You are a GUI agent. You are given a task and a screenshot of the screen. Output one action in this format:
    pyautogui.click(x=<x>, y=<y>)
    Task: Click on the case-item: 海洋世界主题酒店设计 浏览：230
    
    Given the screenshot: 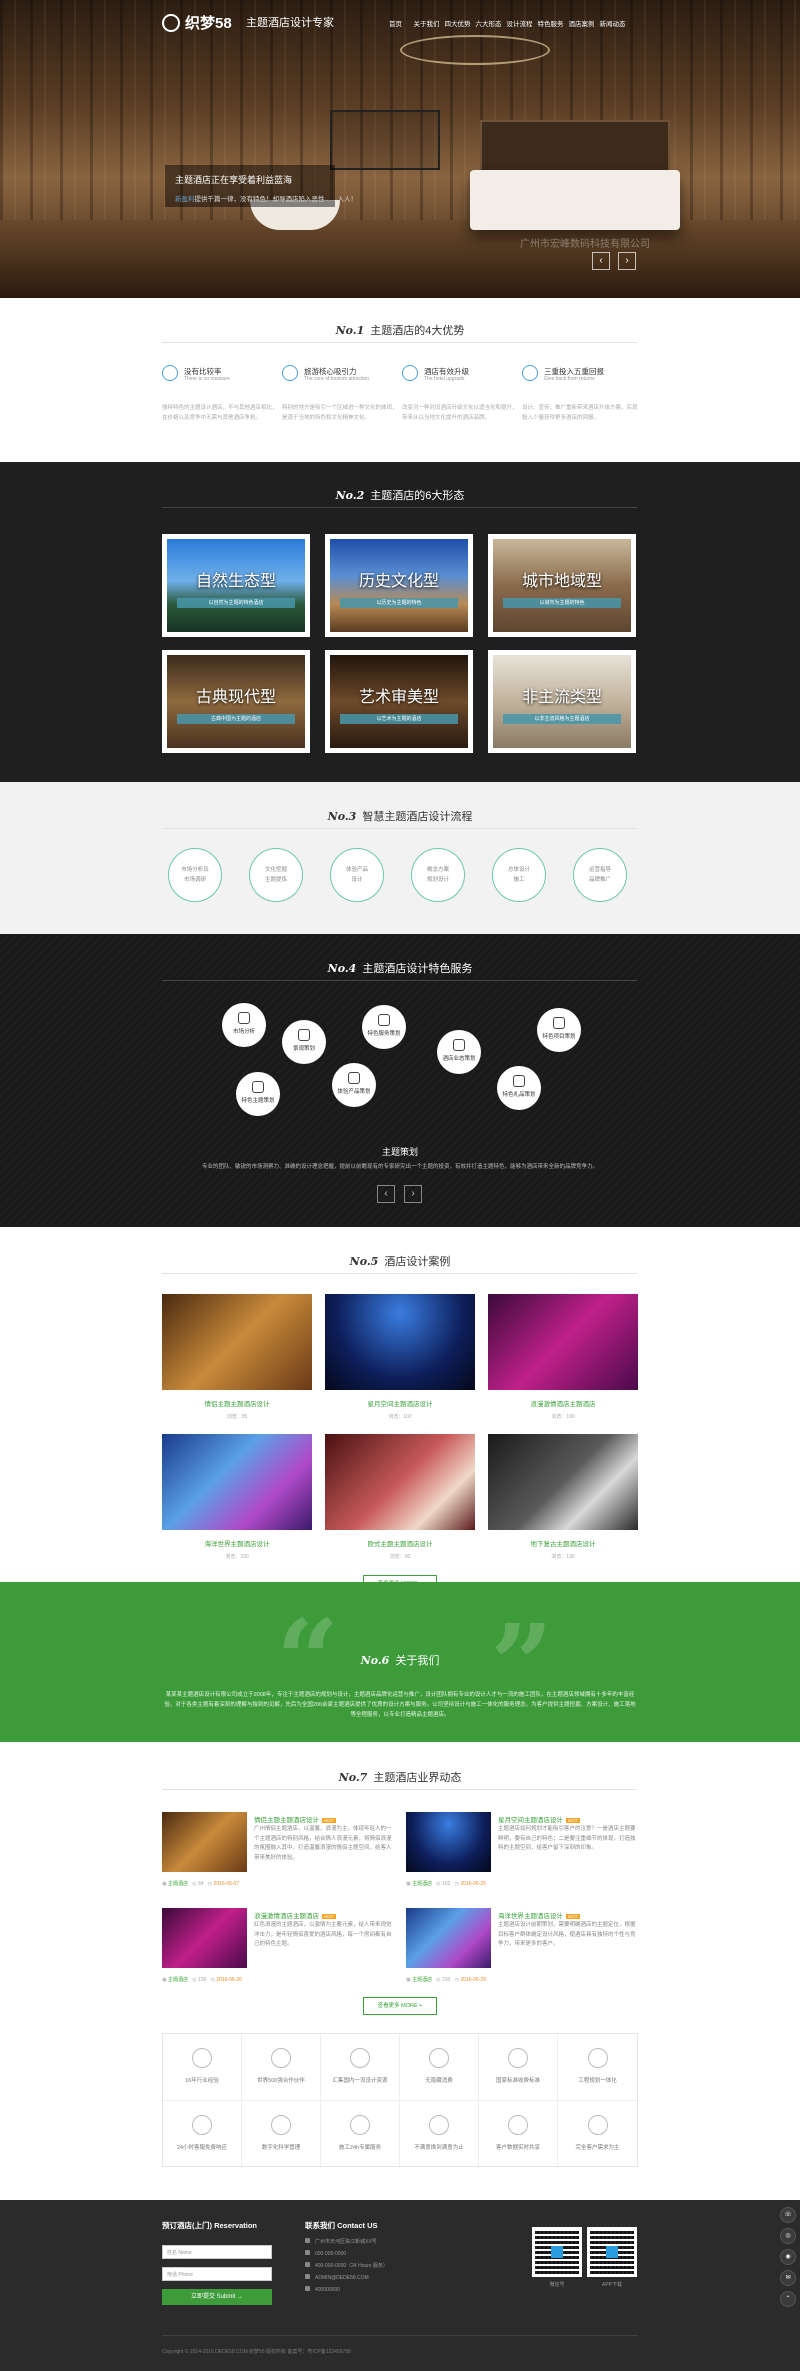 What is the action you would take?
    pyautogui.click(x=237, y=1497)
    